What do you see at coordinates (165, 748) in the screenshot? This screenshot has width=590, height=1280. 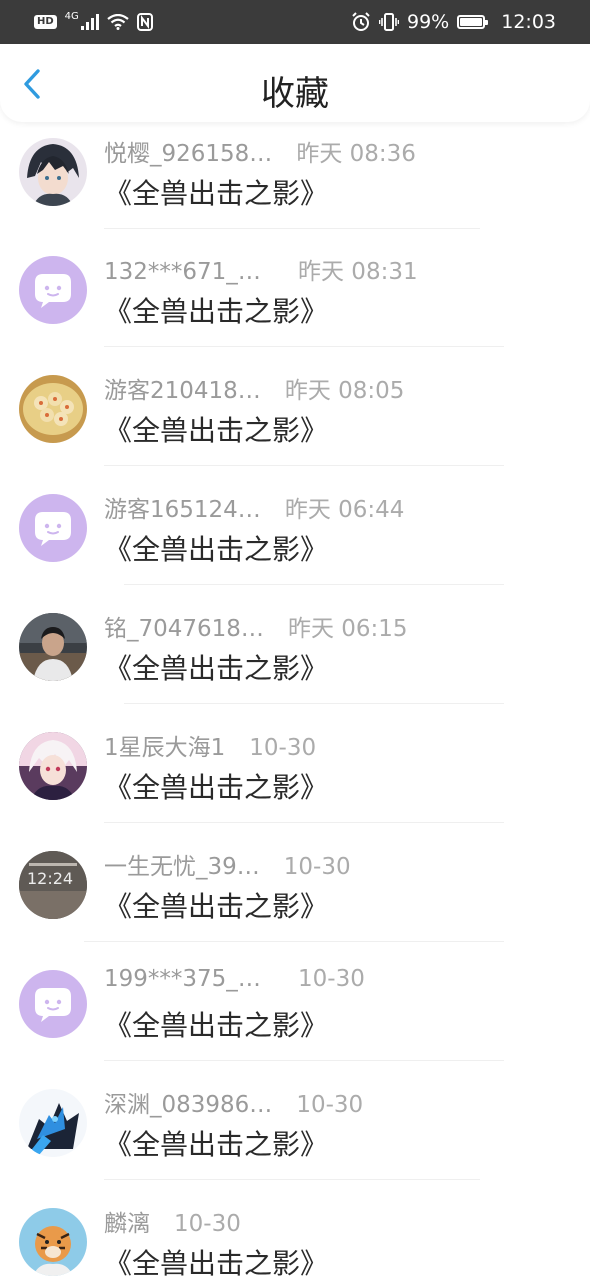 I see `username: 1星辰大海1` at bounding box center [165, 748].